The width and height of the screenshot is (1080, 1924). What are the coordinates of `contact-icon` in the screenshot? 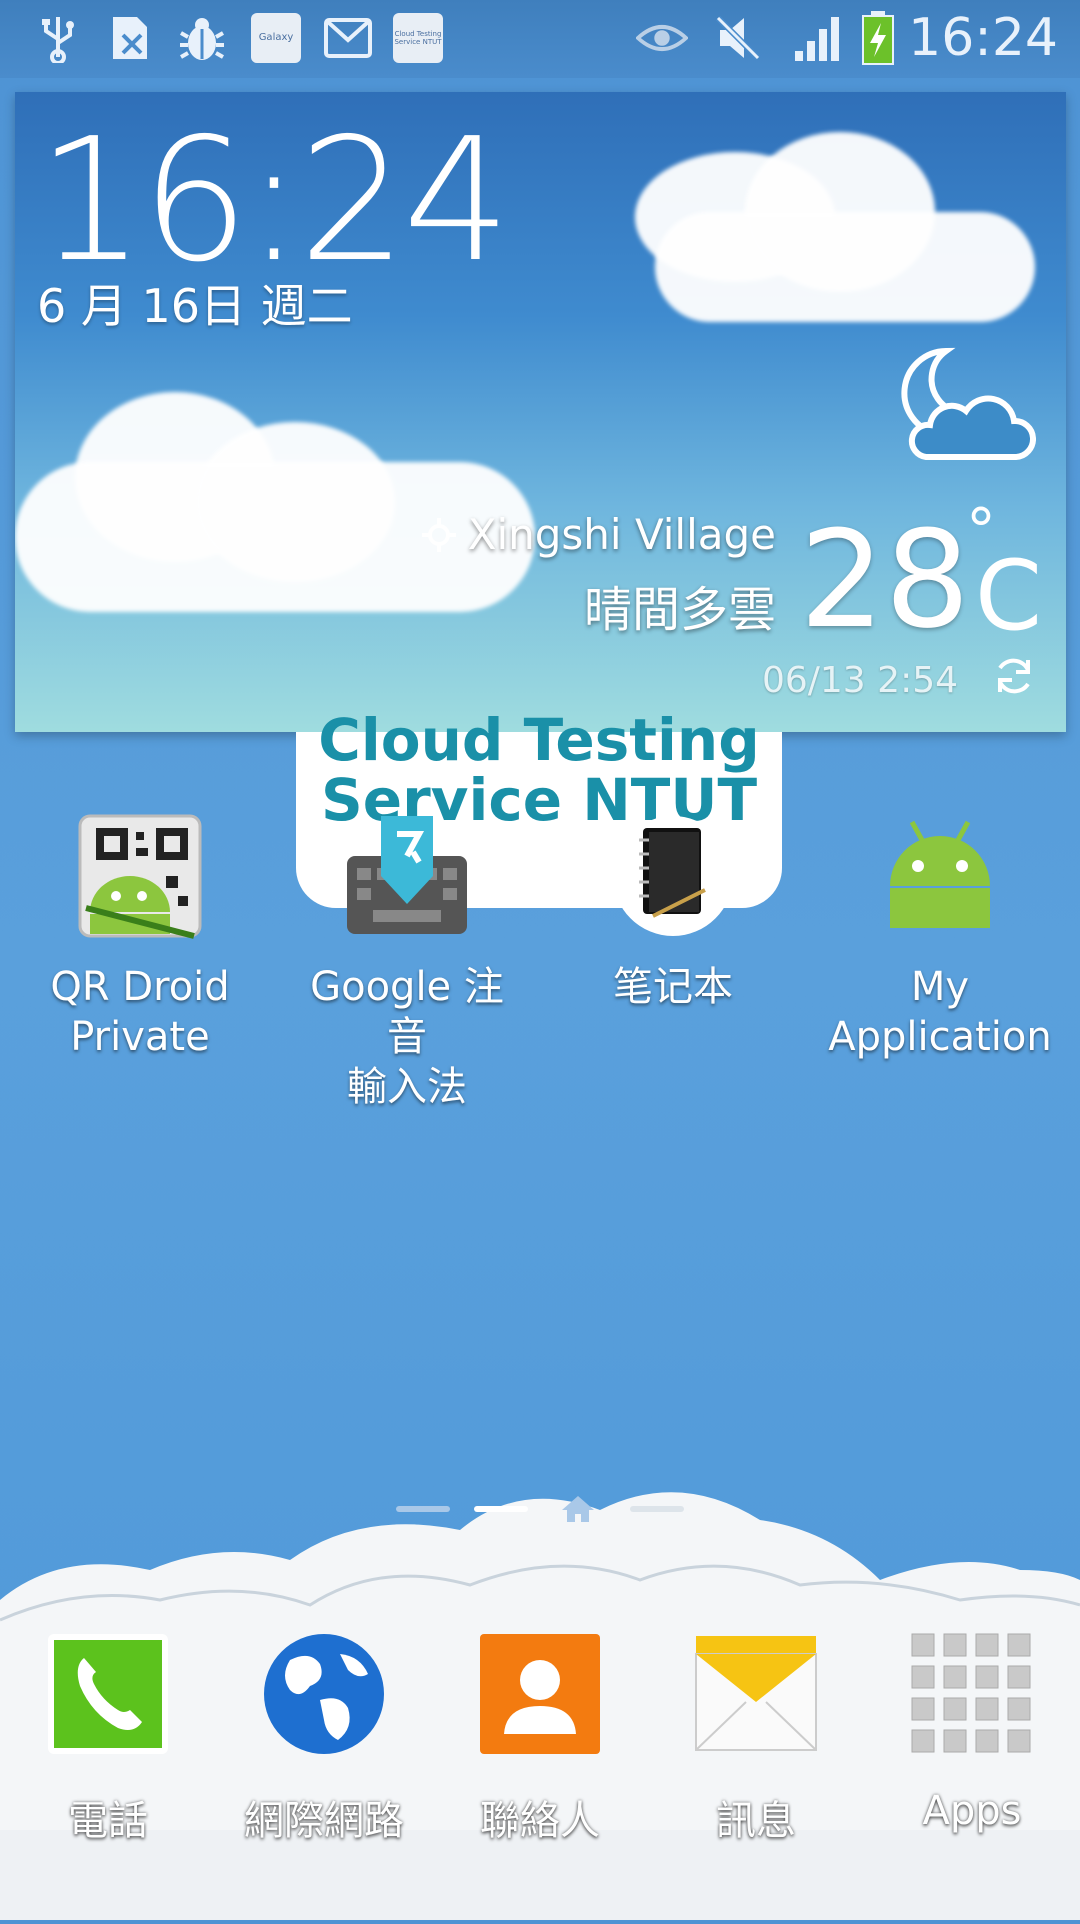 It's located at (540, 1694).